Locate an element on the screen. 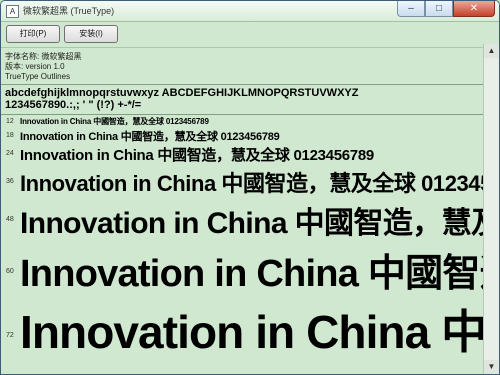 This screenshot has width=500, height=375. size-label: 36 is located at coordinates (10, 181).